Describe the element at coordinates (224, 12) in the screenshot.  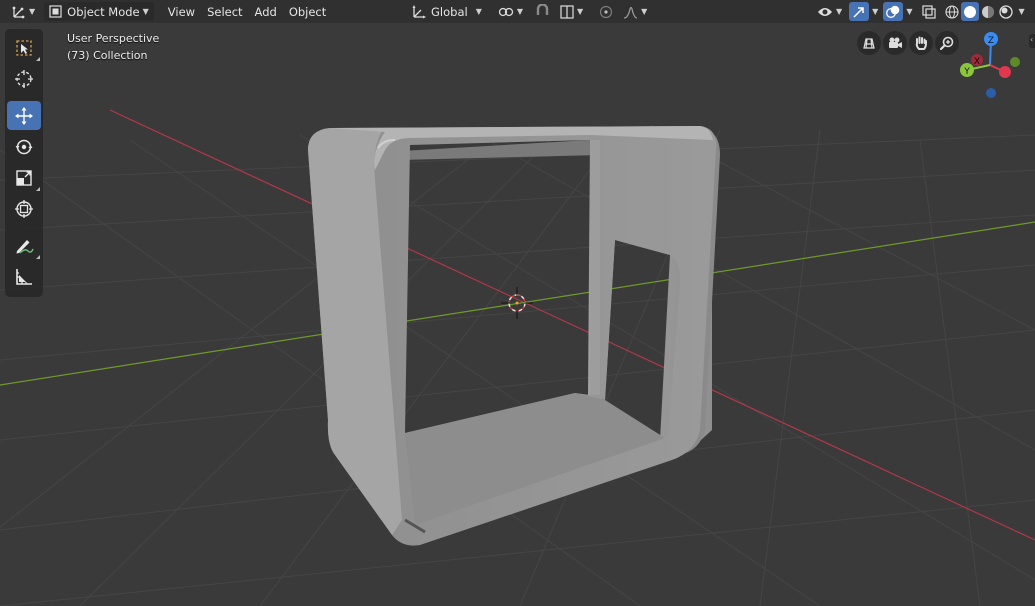
I see `menu-select: Select` at that location.